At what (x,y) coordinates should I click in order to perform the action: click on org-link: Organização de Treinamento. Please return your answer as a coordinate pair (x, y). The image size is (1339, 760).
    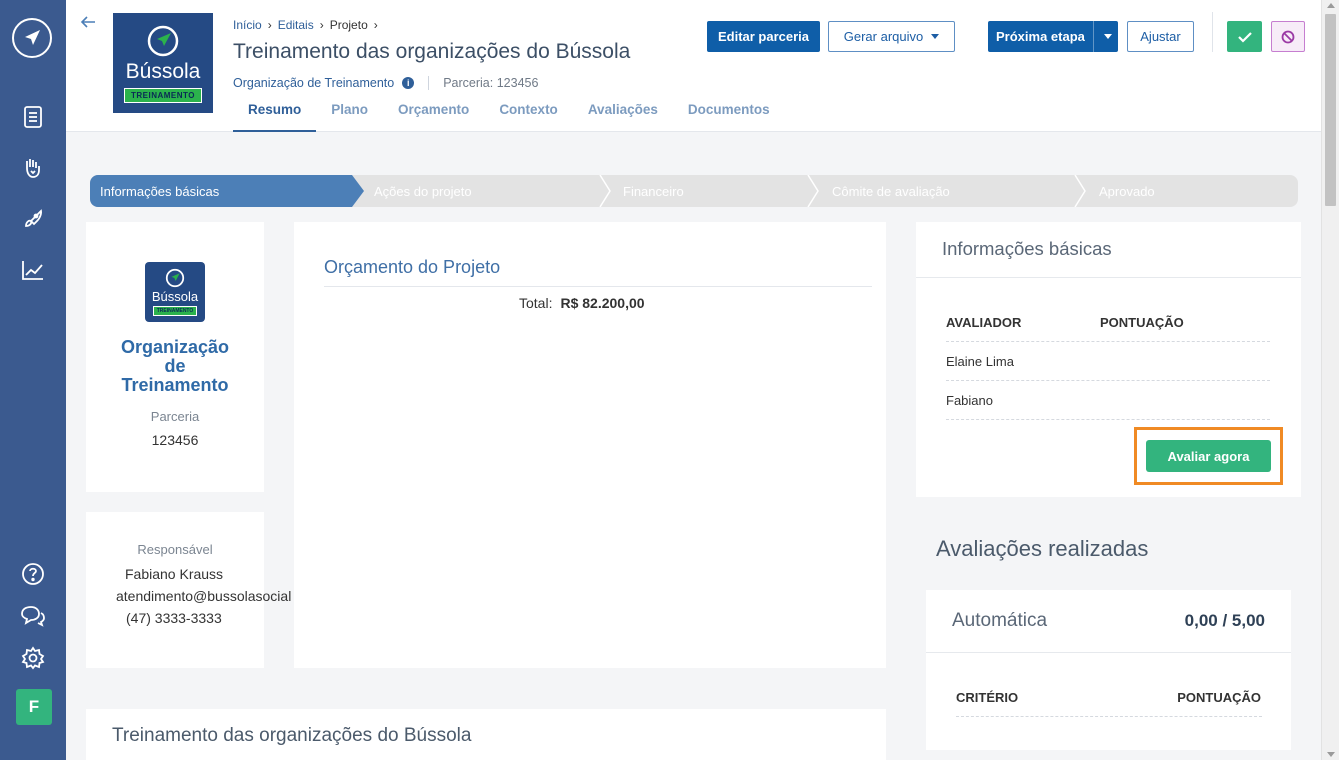
    Looking at the image, I should click on (313, 83).